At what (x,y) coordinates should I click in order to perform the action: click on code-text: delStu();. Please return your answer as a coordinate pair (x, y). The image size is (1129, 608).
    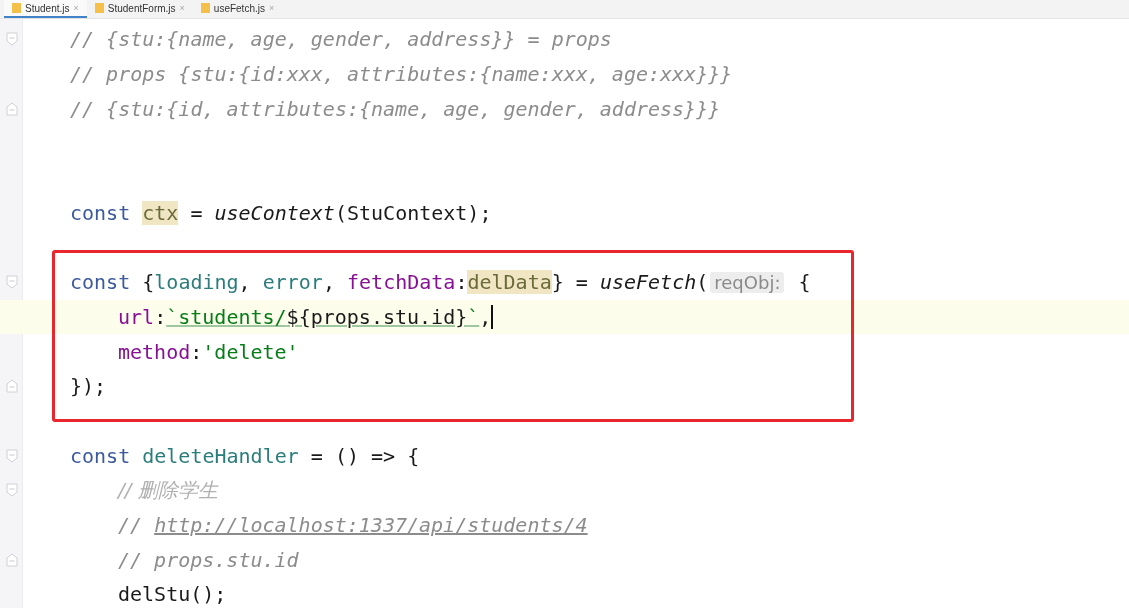
    Looking at the image, I should click on (172, 594).